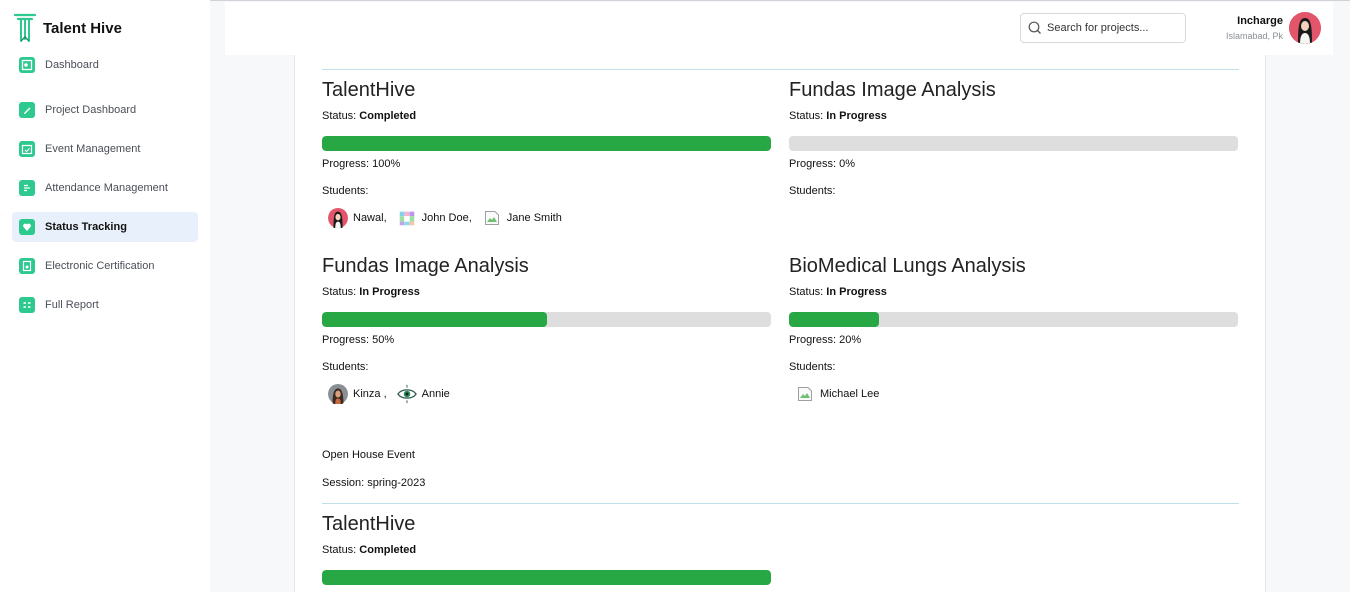 This screenshot has width=1350, height=592. I want to click on dashboard-icon, so click(27, 65).